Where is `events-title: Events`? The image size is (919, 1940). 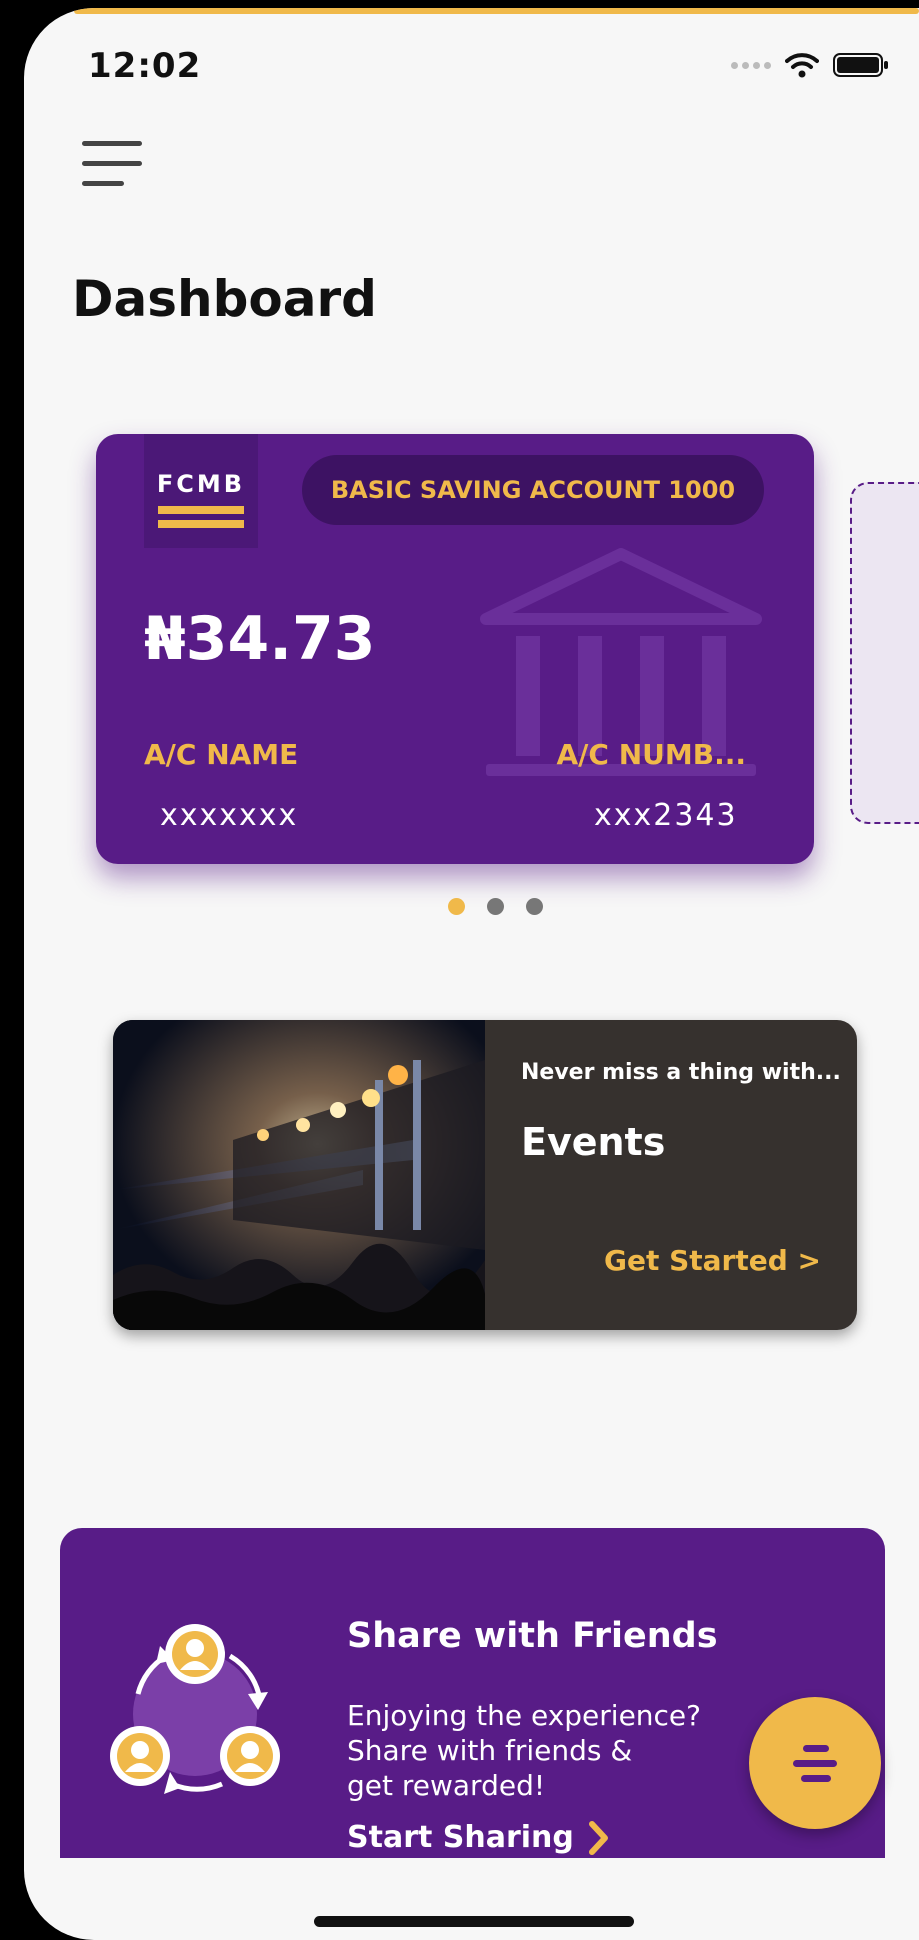
events-title: Events is located at coordinates (593, 1142).